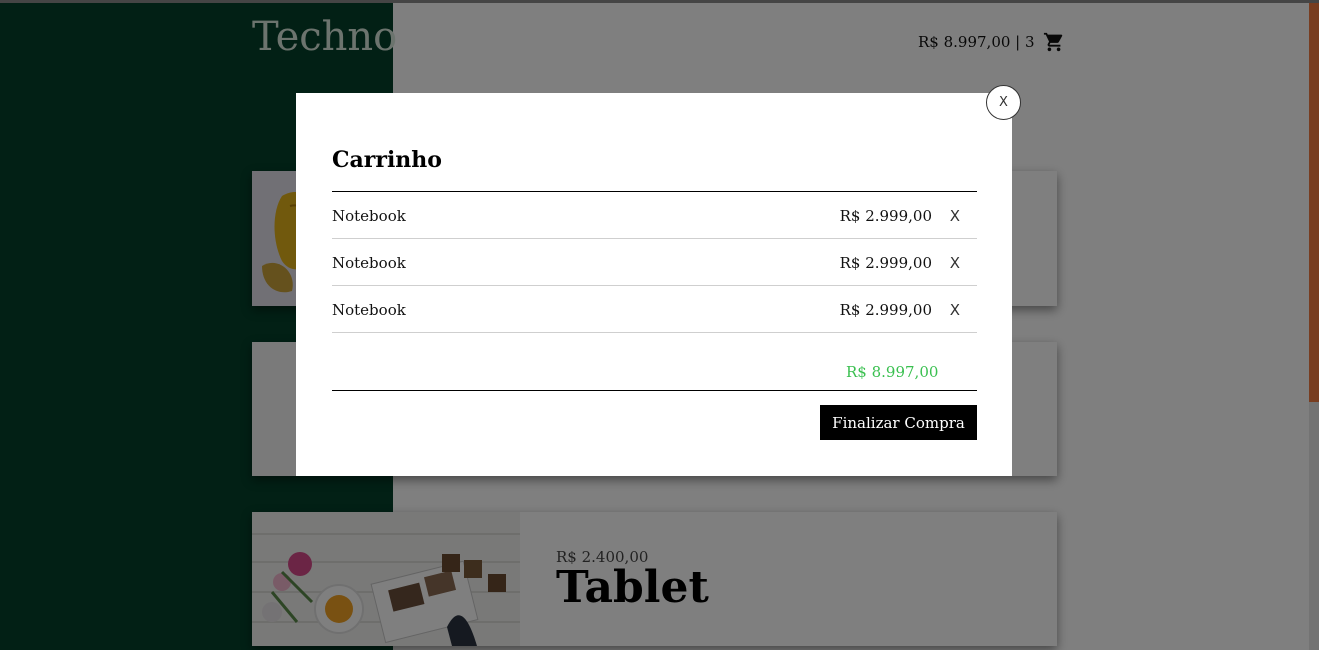 The height and width of the screenshot is (650, 1319). Describe the element at coordinates (892, 372) in the screenshot. I see `cart-total: R$ 8.997,00` at that location.